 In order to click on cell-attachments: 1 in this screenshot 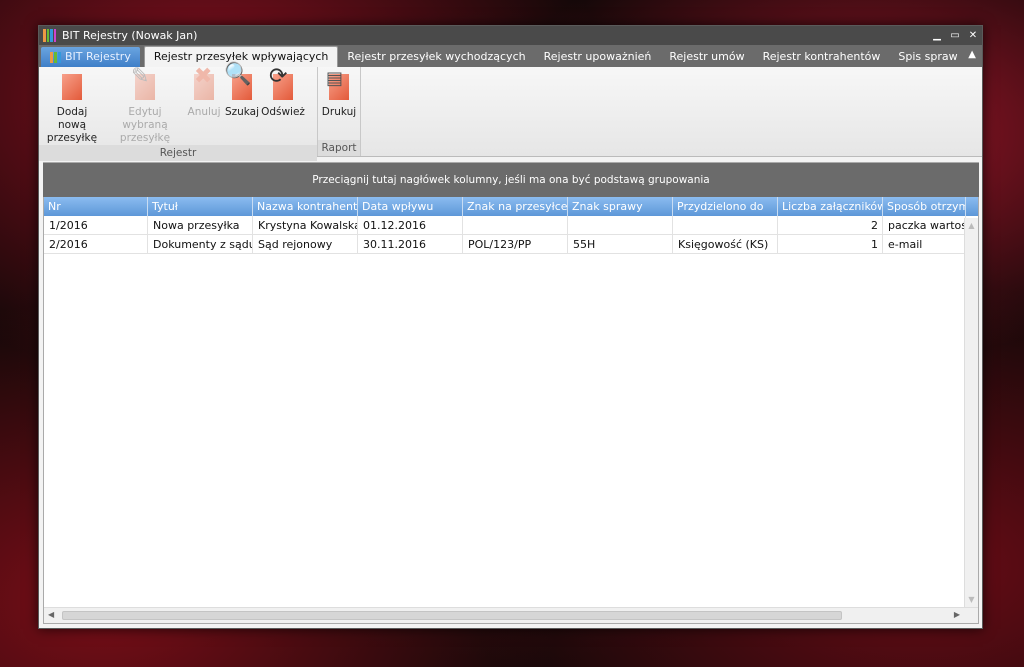, I will do `click(830, 244)`.